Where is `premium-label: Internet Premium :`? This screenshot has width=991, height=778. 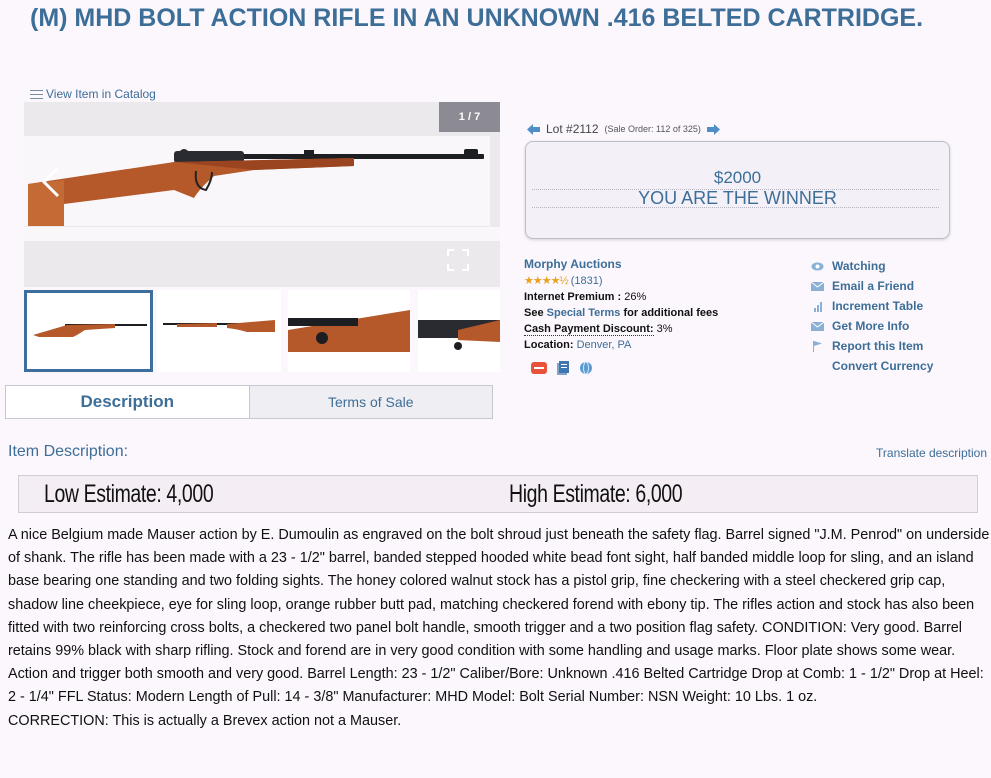 premium-label: Internet Premium : is located at coordinates (573, 297).